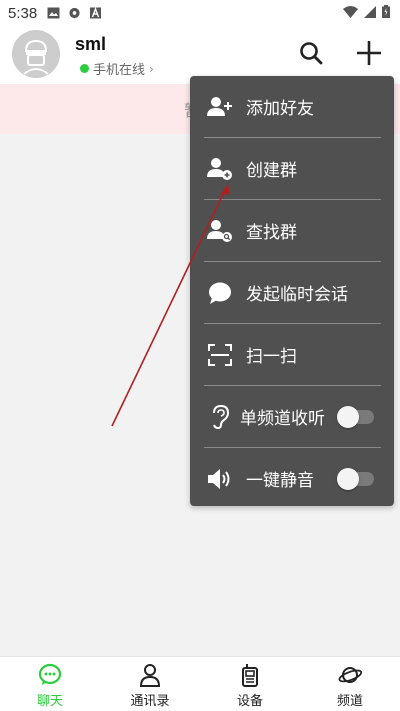 This screenshot has width=400, height=711. I want to click on menu-item-create-group: 创建群, so click(292, 168).